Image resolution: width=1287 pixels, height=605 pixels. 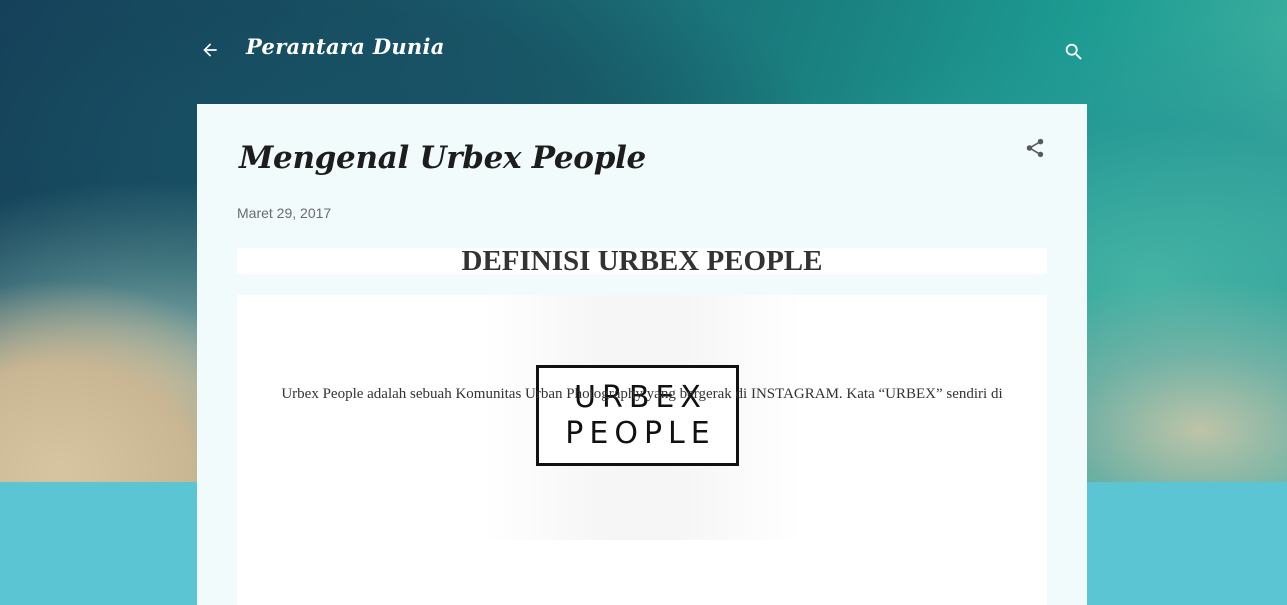 I want to click on post-heading-box: DEFINISI URBEX PEOPLE, so click(x=642, y=261).